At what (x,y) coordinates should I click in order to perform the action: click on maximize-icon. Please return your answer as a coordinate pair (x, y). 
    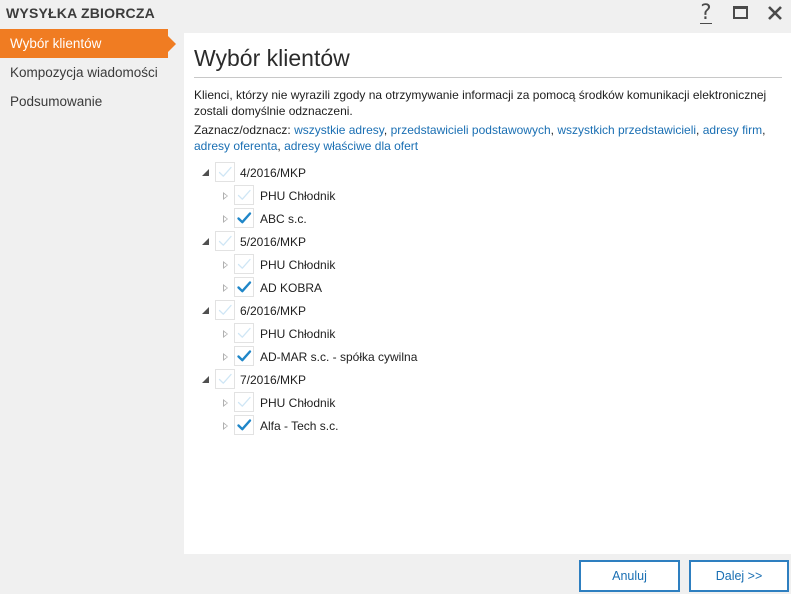
    Looking at the image, I should click on (740, 12).